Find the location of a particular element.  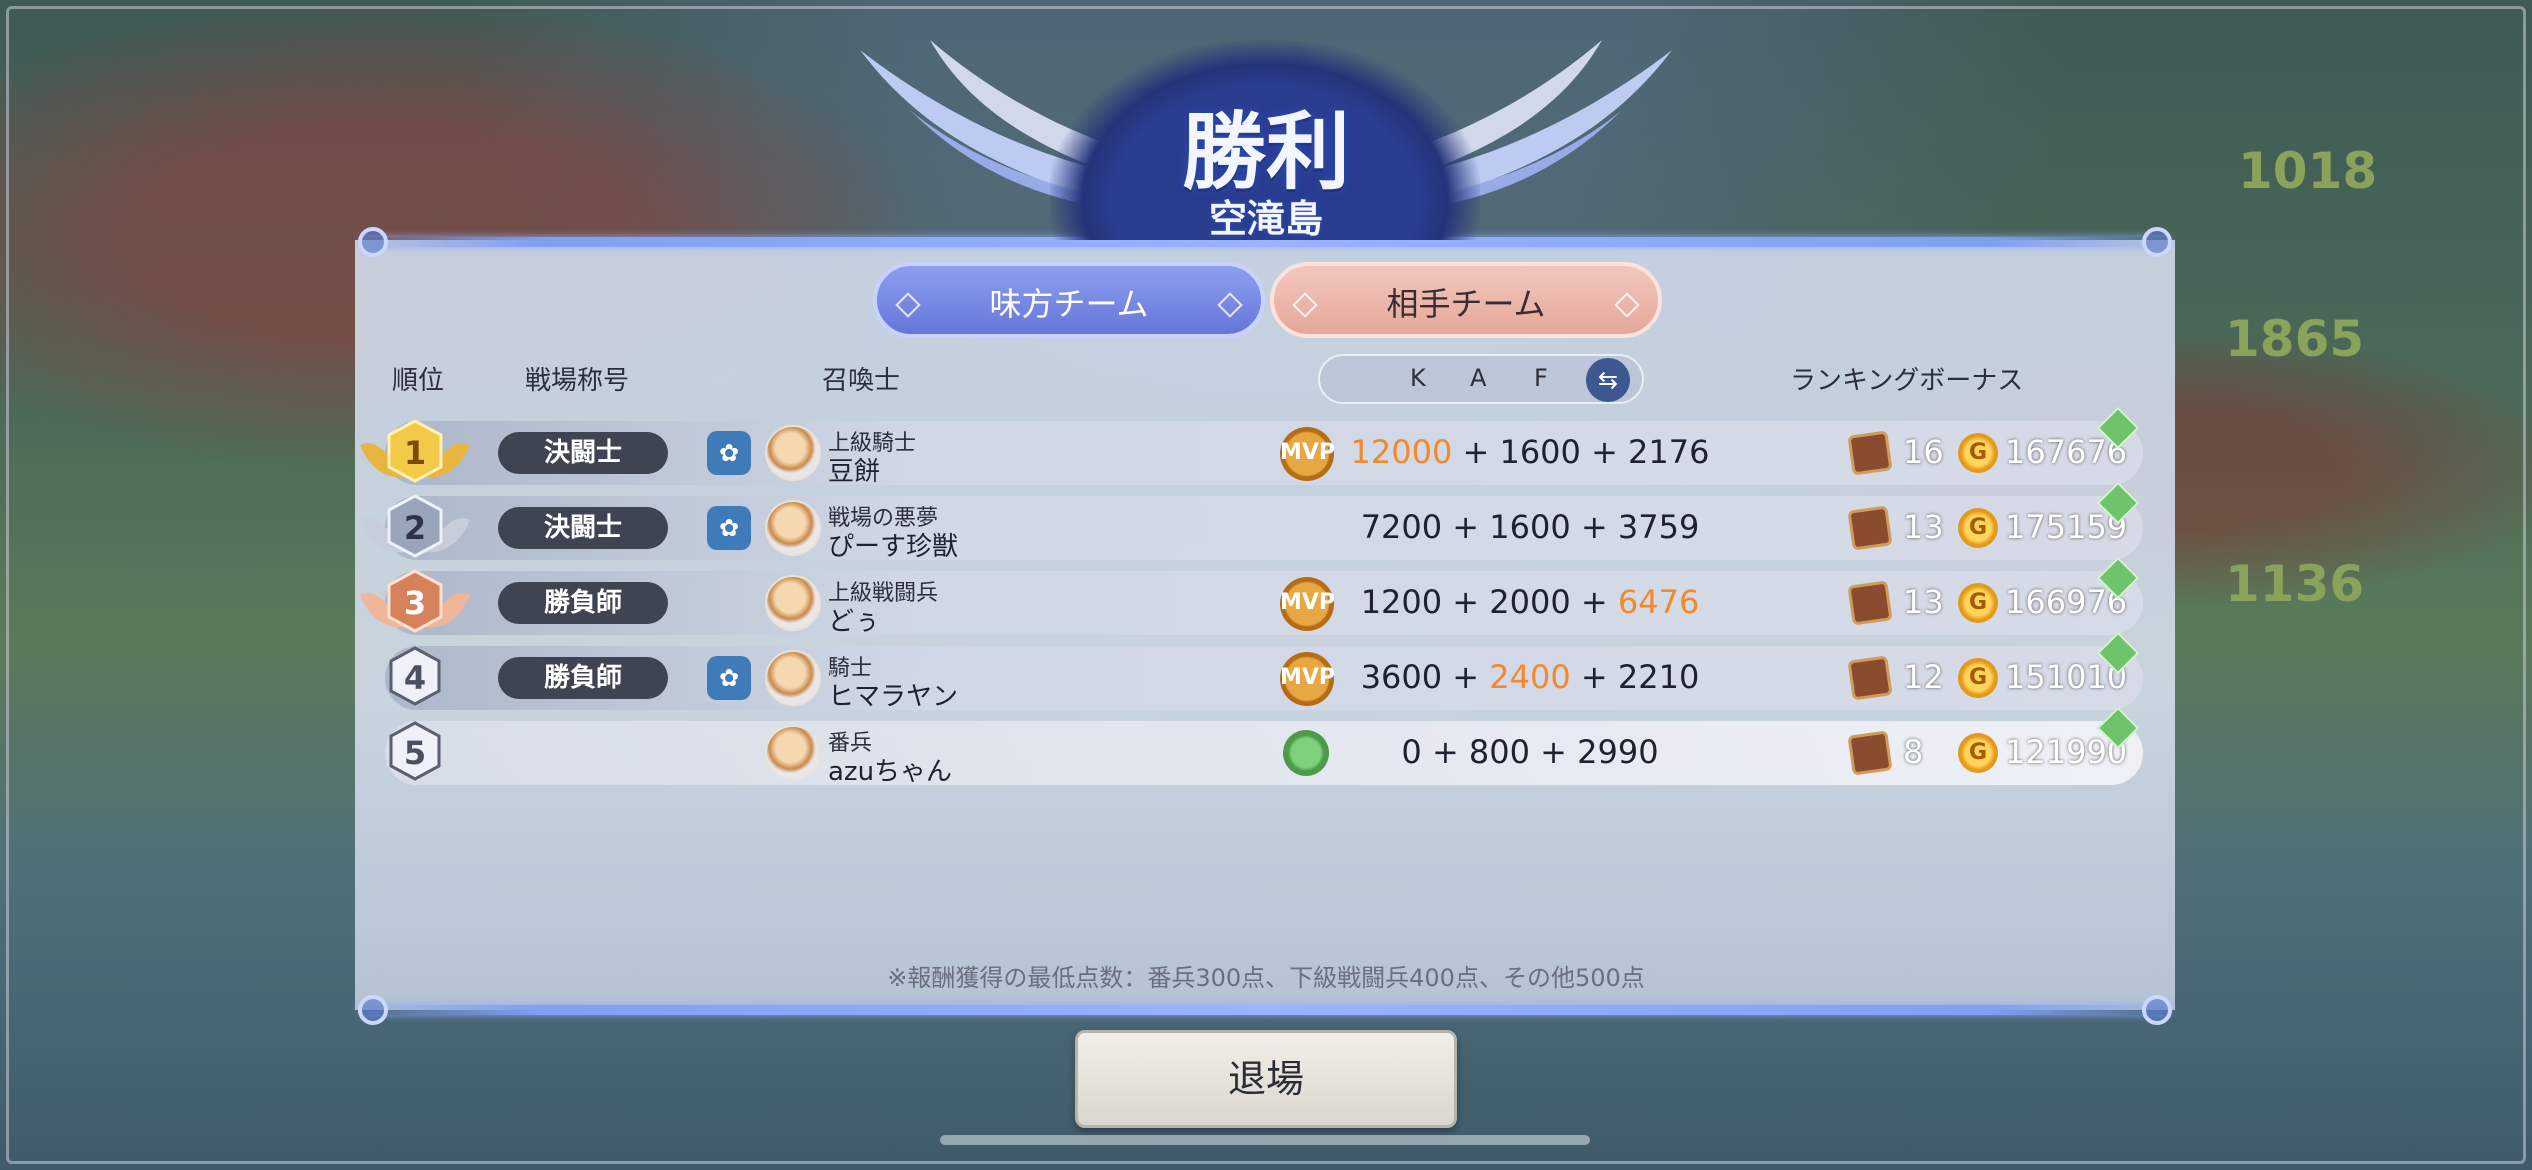

tab-ally-team: 味方チーム is located at coordinates (1069, 300).